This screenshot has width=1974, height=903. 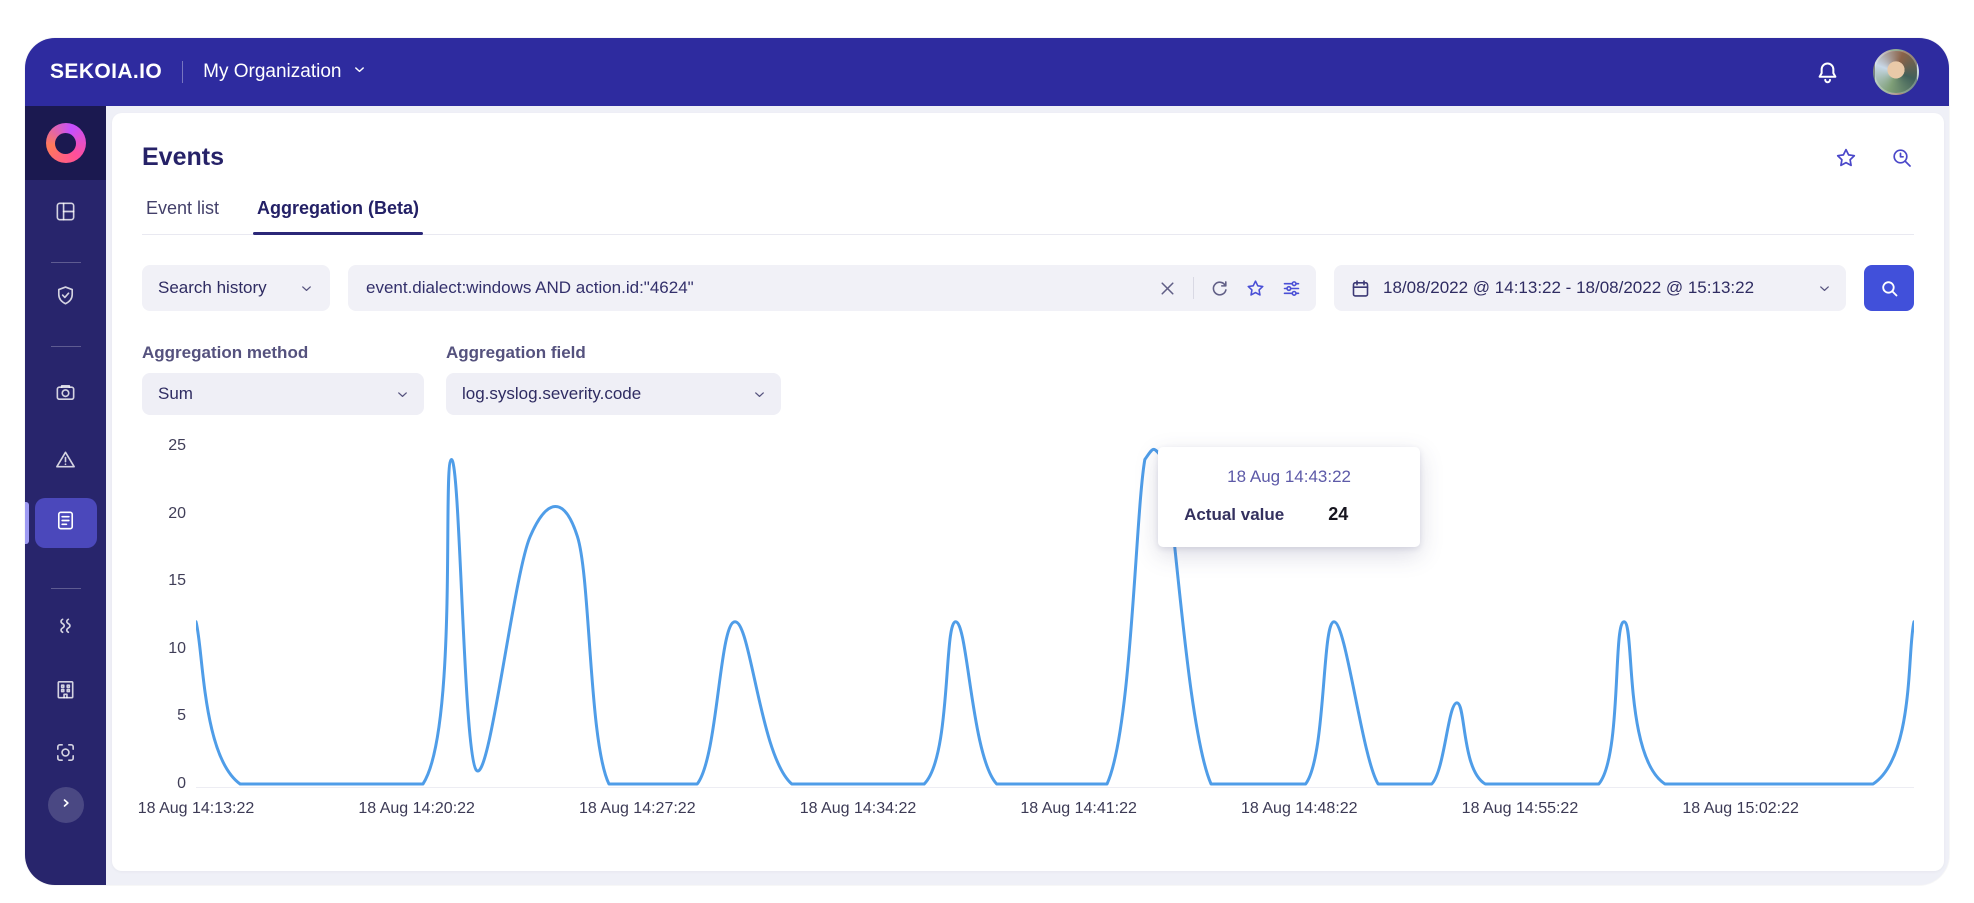 I want to click on x-tick-label: 18 Aug 14:20:22, so click(x=416, y=808).